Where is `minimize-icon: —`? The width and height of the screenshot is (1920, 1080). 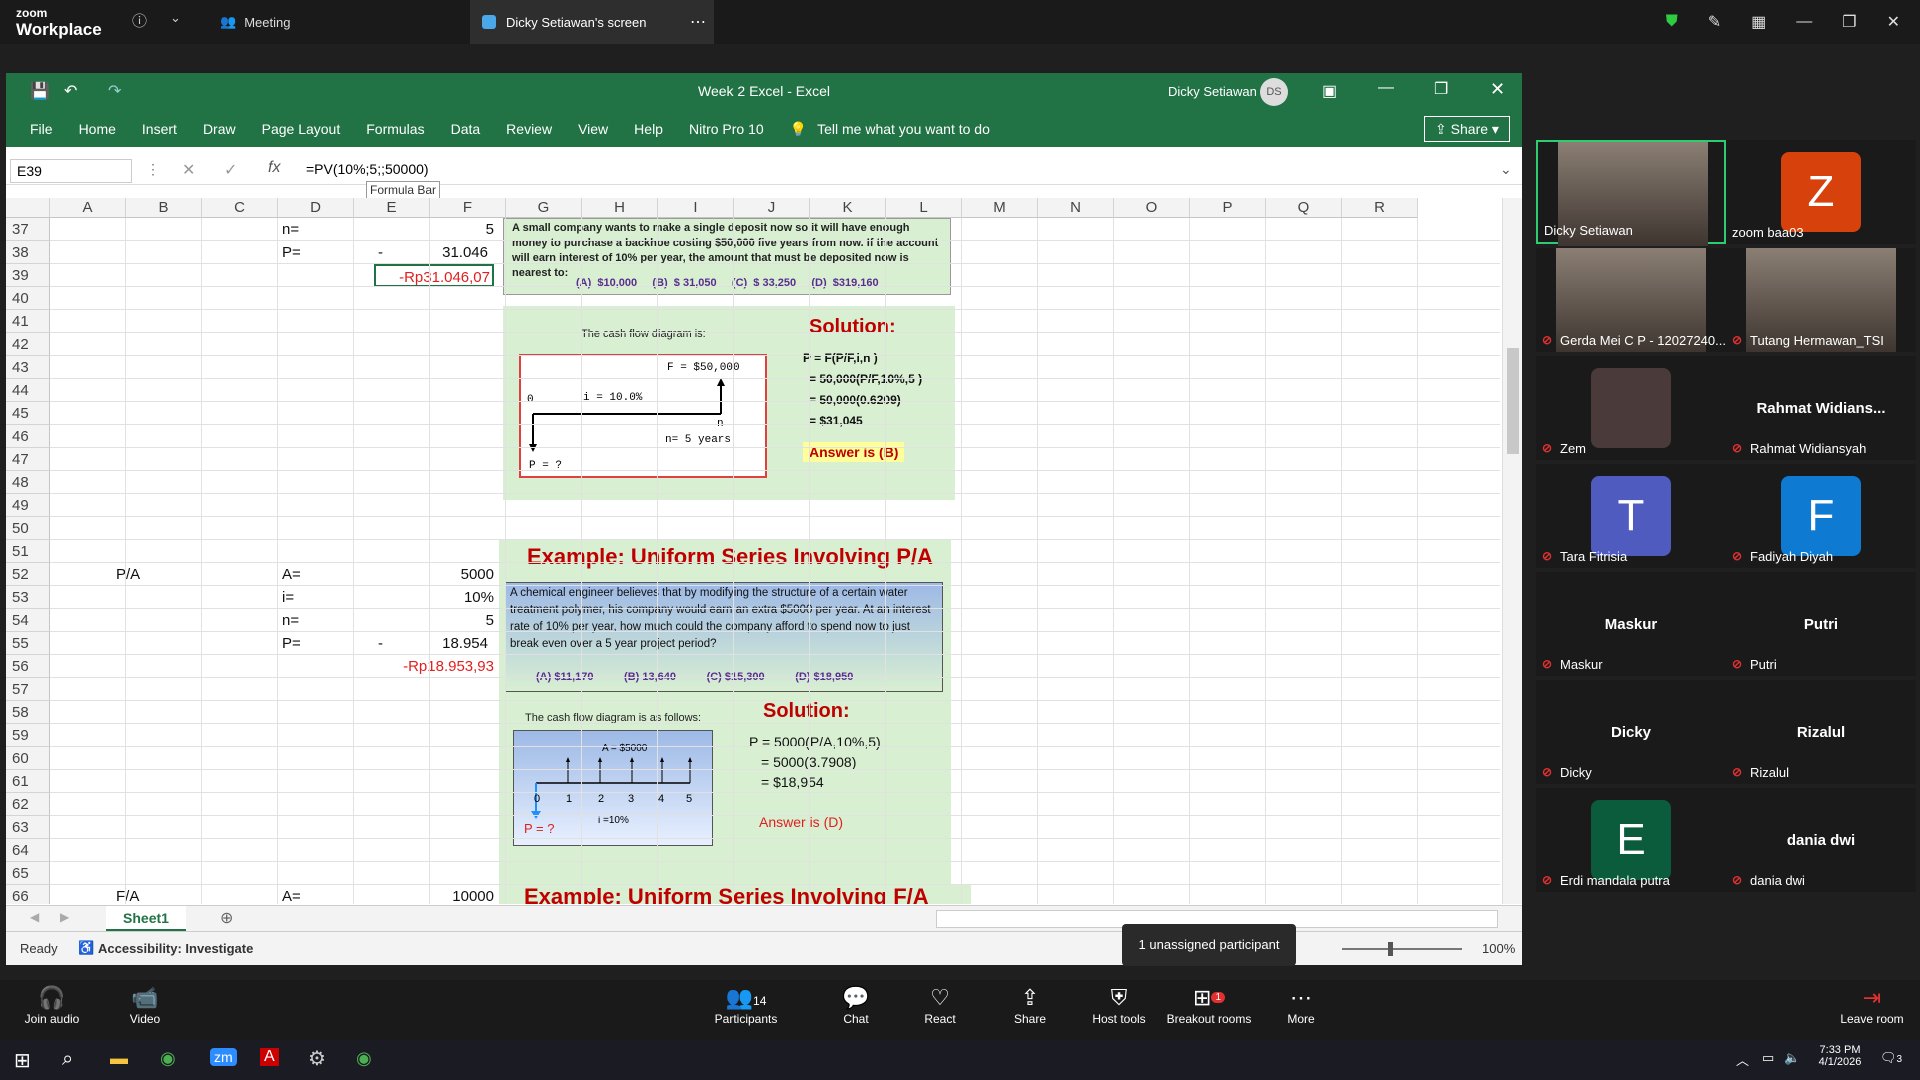
minimize-icon: — is located at coordinates (1804, 22).